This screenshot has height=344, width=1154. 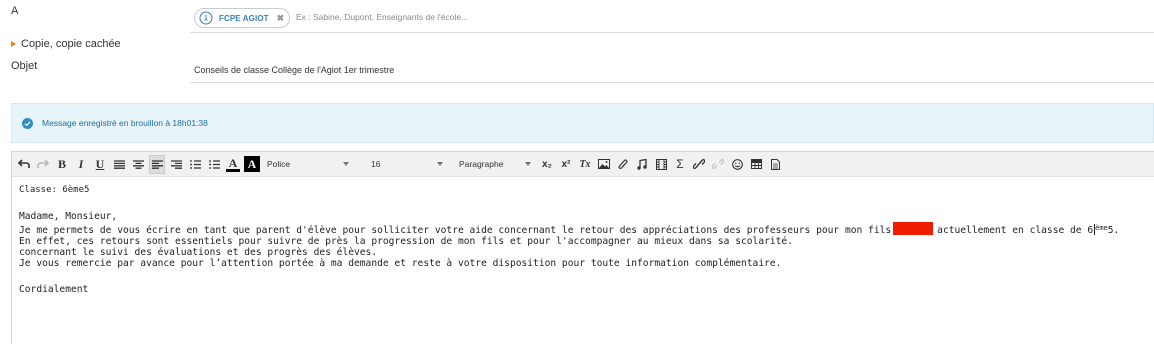 I want to click on insert-link-button, so click(x=699, y=164).